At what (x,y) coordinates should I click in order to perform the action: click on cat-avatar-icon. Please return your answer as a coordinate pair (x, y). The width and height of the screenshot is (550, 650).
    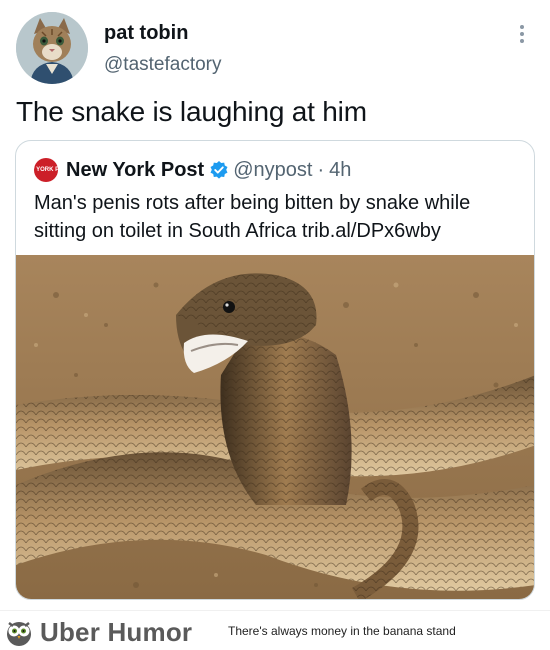
    Looking at the image, I should click on (52, 48).